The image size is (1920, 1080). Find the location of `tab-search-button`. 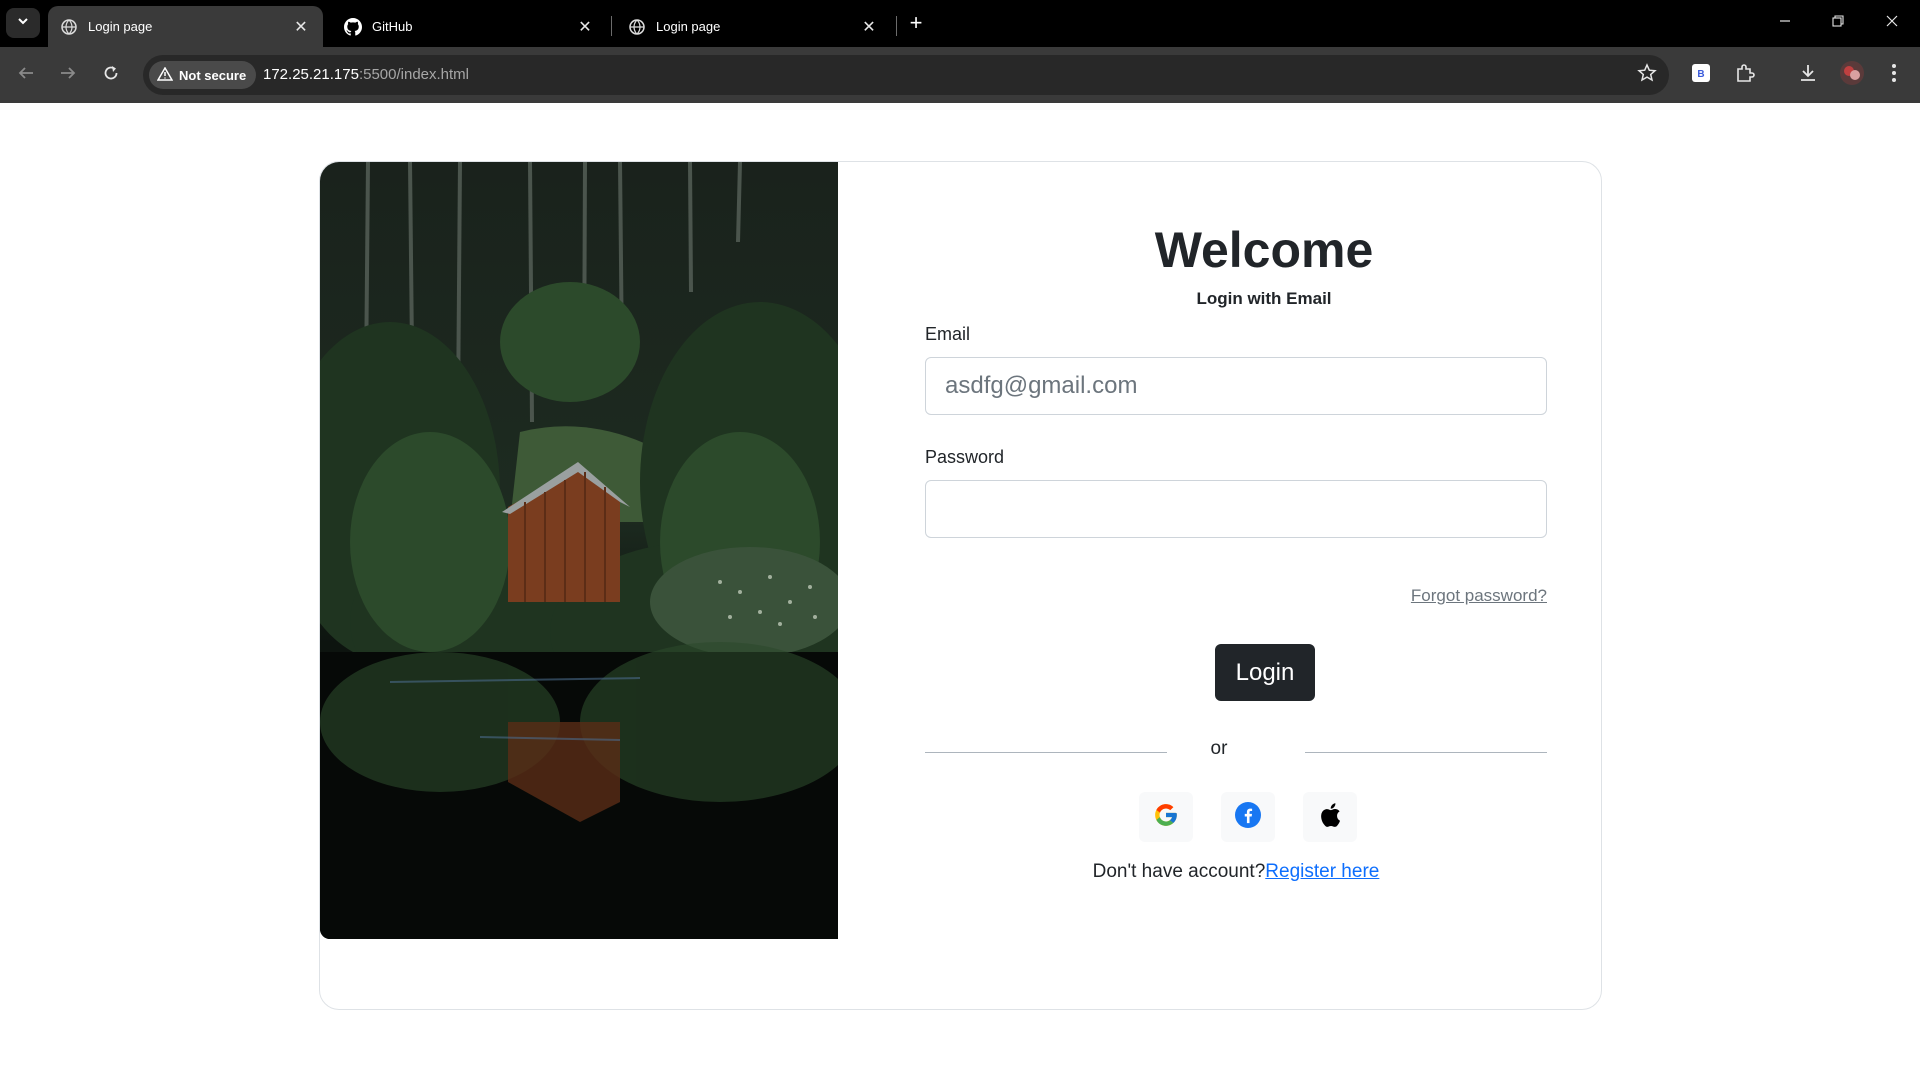

tab-search-button is located at coordinates (23, 23).